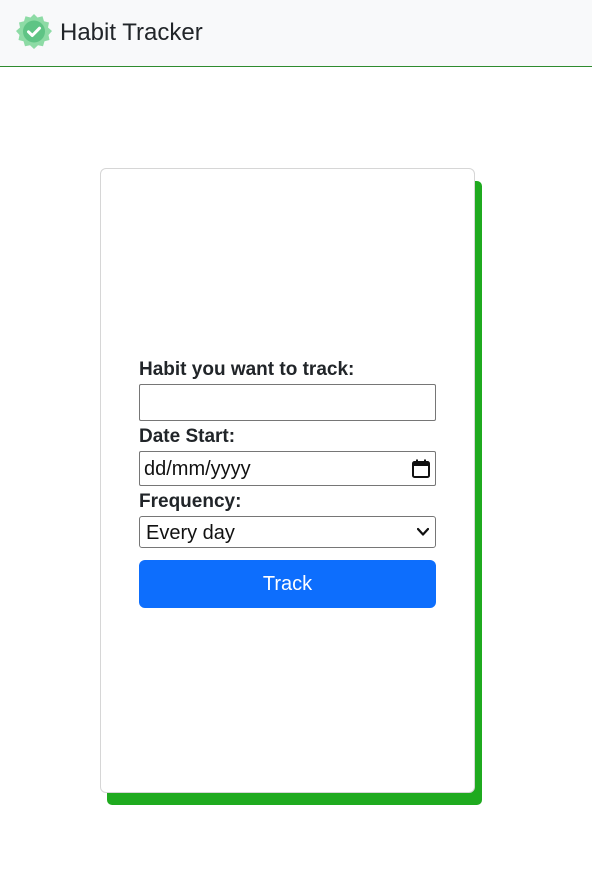  Describe the element at coordinates (187, 436) in the screenshot. I see `date-start-label: Date Start:` at that location.